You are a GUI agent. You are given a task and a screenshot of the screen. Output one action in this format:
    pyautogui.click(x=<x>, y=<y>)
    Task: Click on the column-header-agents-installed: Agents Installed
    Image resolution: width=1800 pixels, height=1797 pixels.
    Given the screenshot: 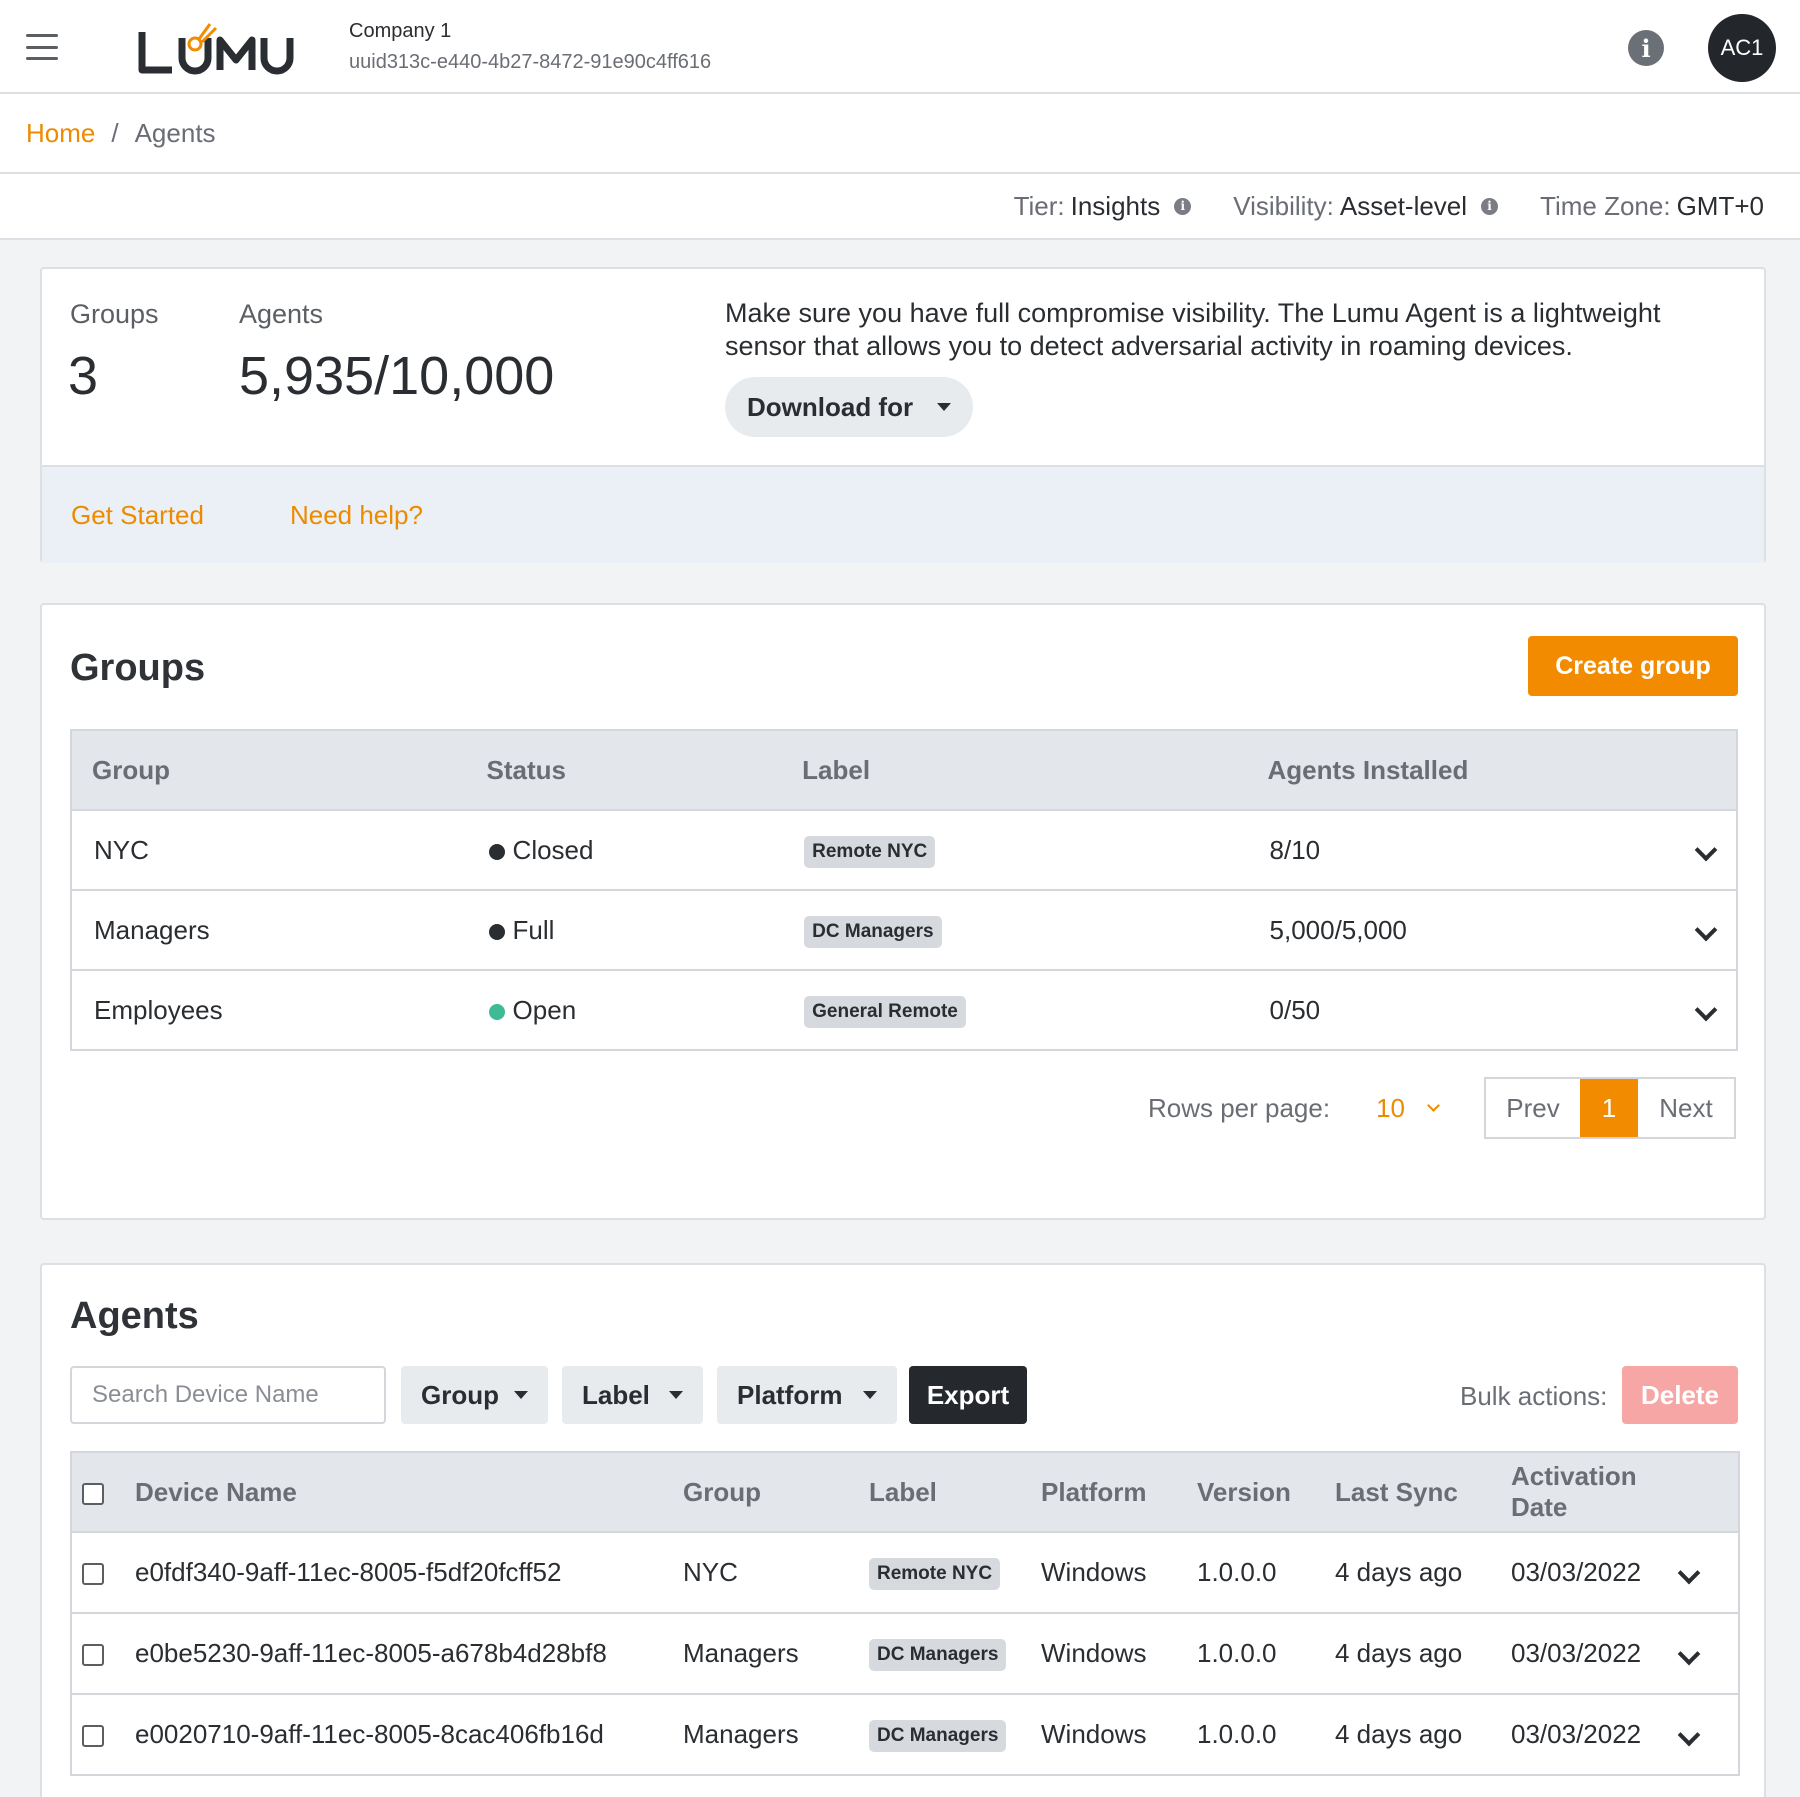 What is the action you would take?
    pyautogui.click(x=1492, y=770)
    